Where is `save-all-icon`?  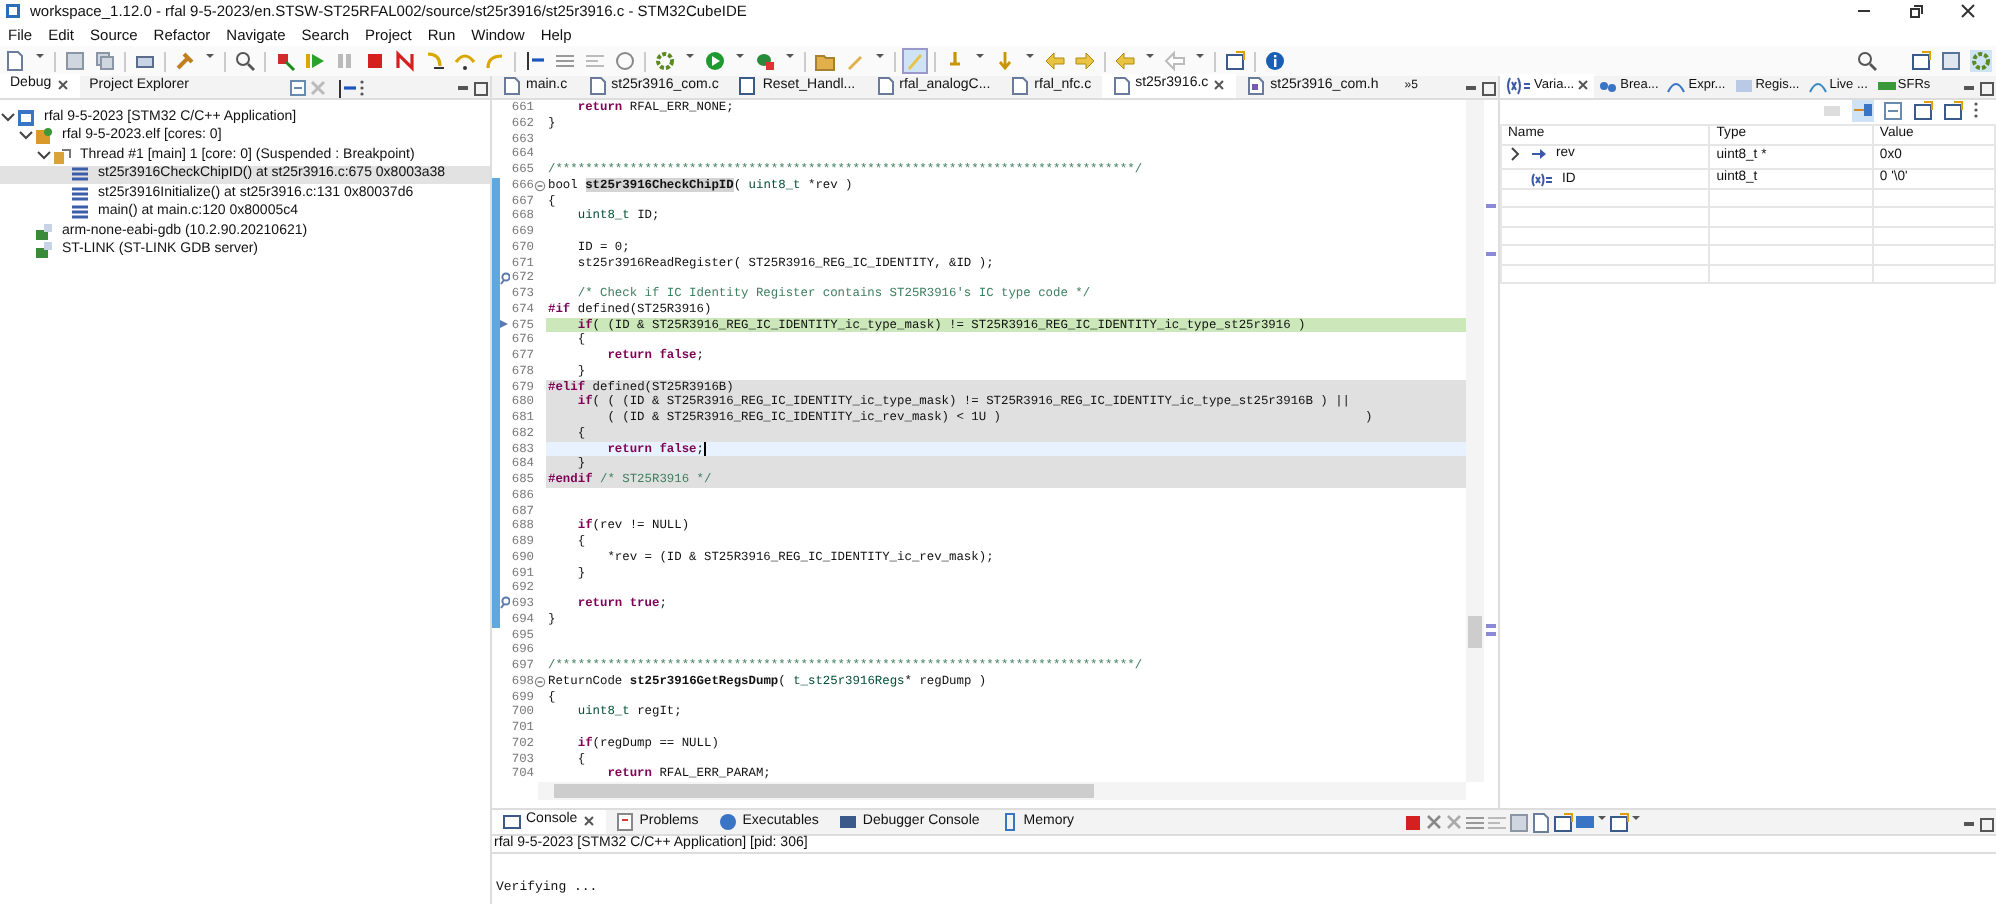
save-all-icon is located at coordinates (105, 61).